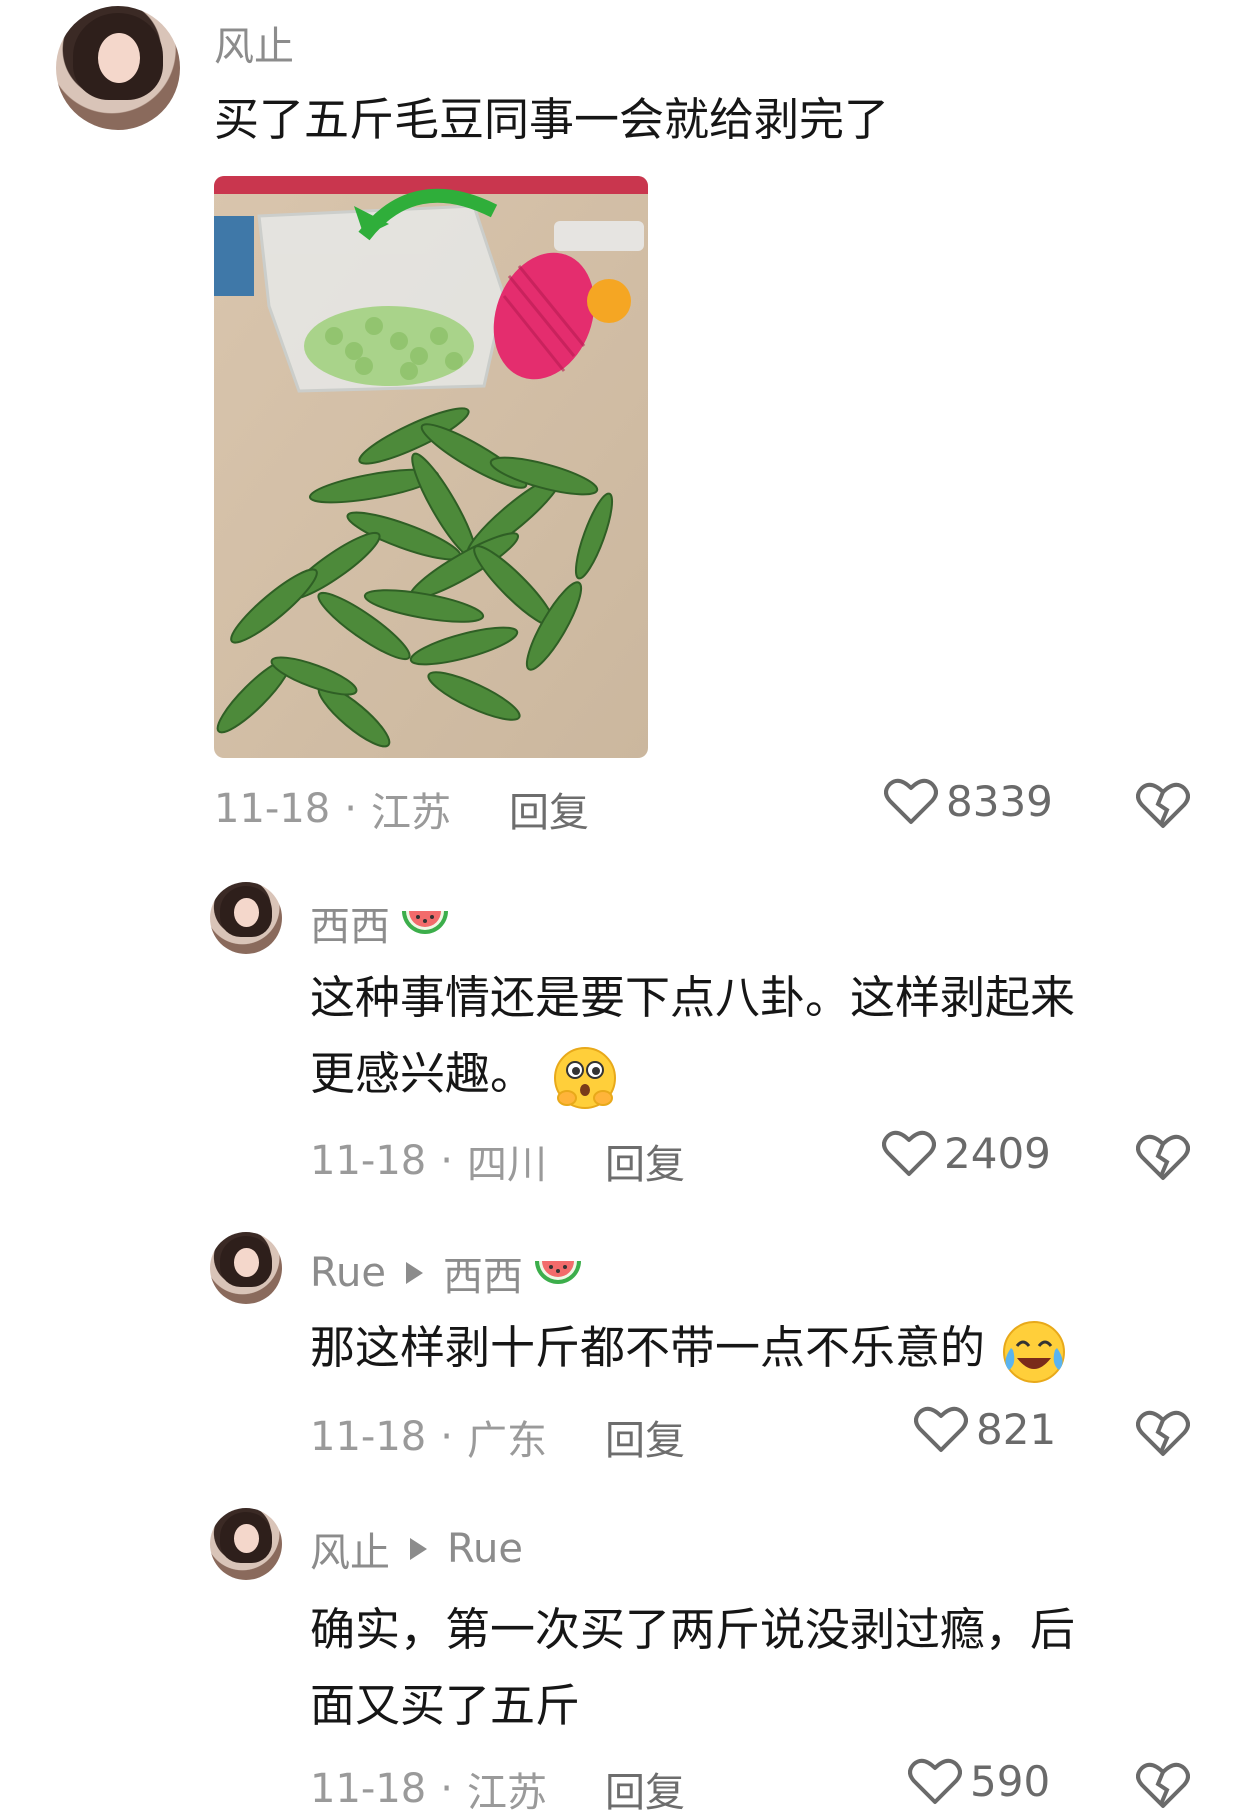  I want to click on comment-text: 这种事情还是要下点八卦。这样剥起来 更感兴趣。, so click(760, 1036).